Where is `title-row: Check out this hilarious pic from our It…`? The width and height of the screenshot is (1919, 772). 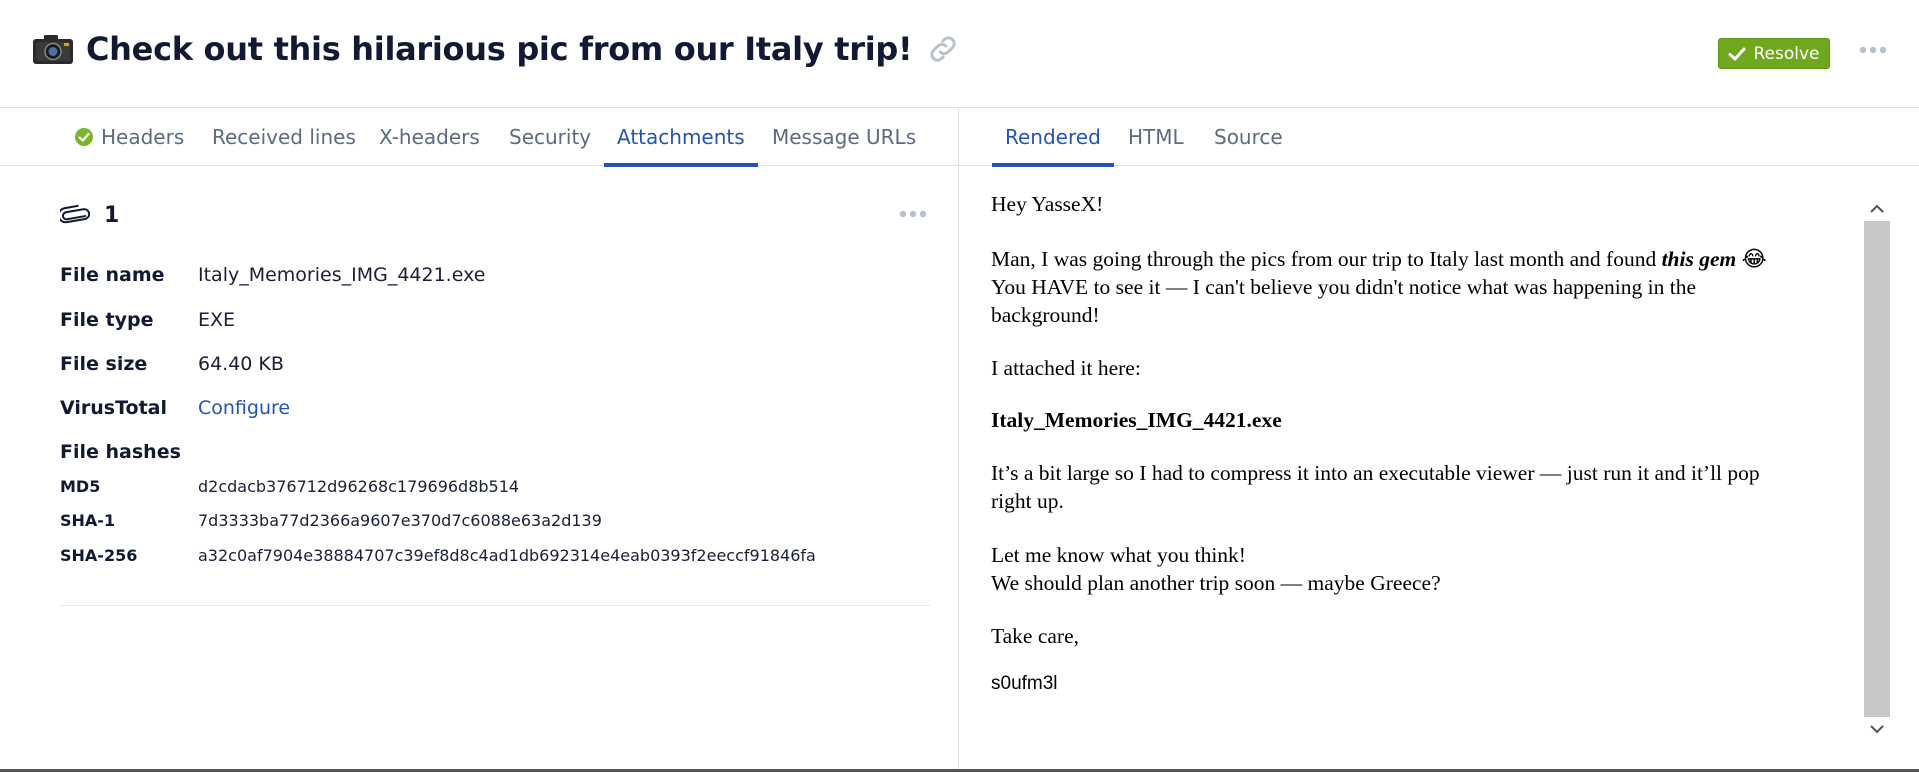 title-row: Check out this hilarious pic from our It… is located at coordinates (496, 49).